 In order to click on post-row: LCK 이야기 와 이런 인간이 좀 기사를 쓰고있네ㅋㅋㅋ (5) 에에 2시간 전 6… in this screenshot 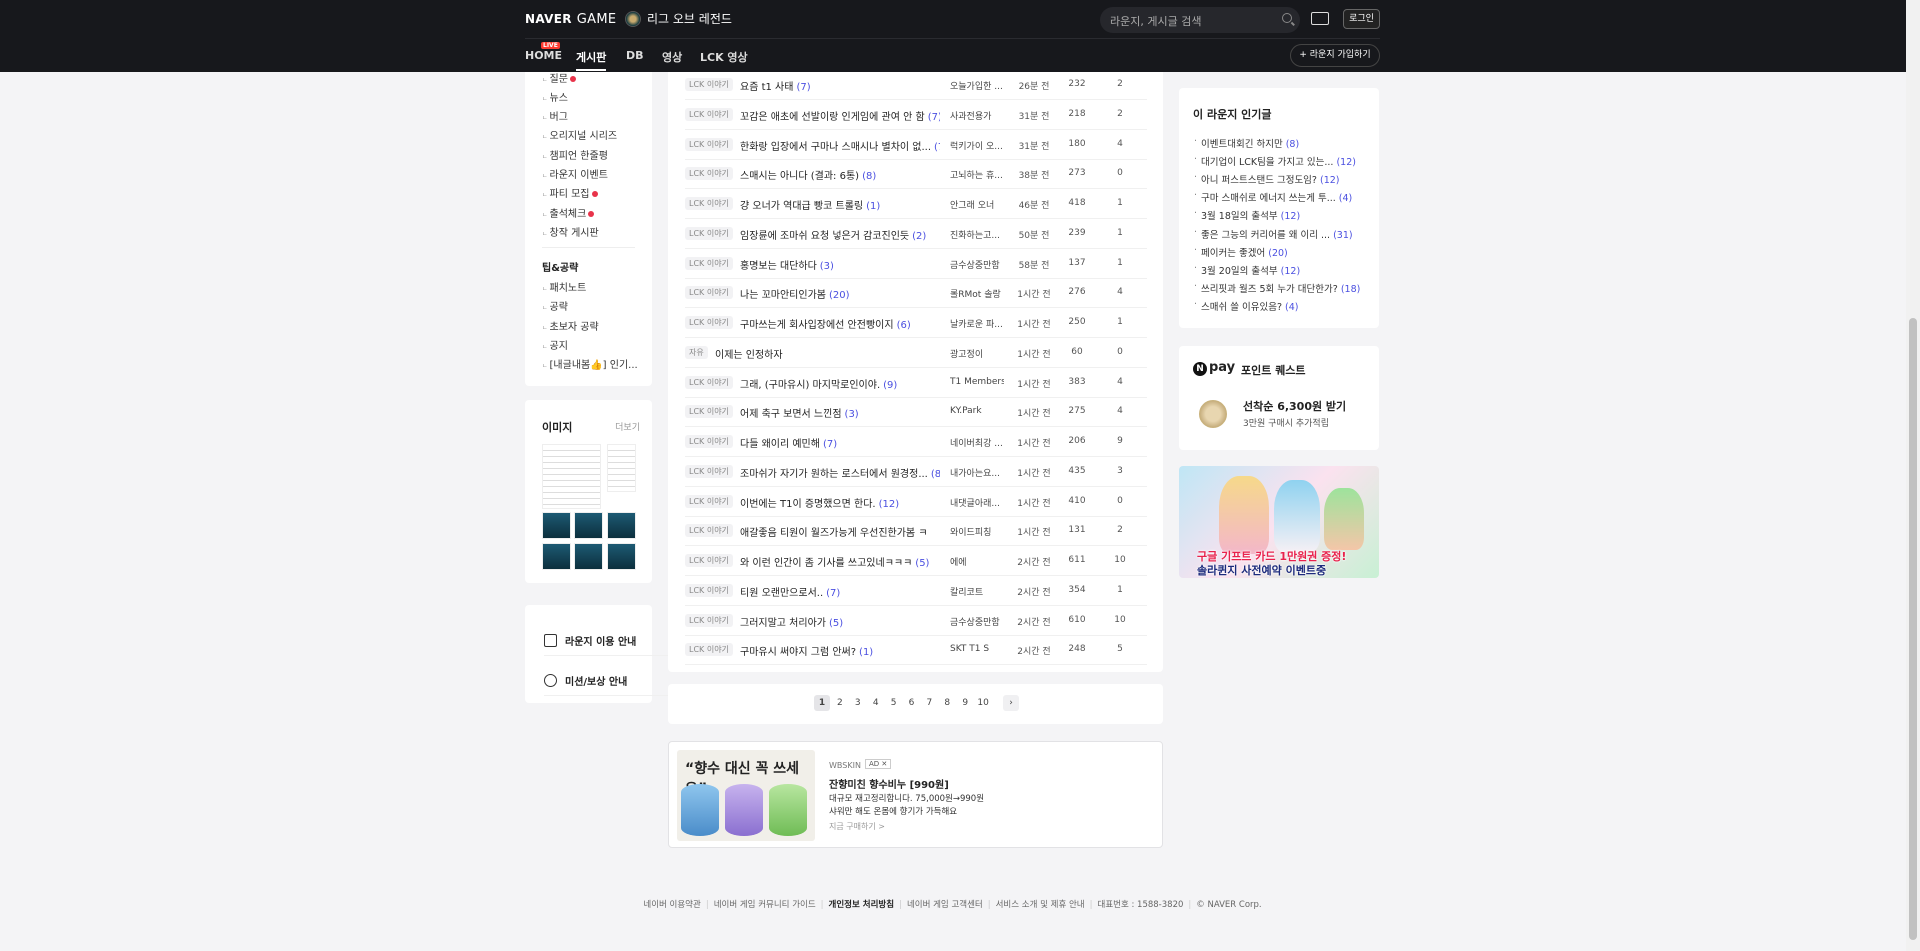, I will do `click(916, 561)`.